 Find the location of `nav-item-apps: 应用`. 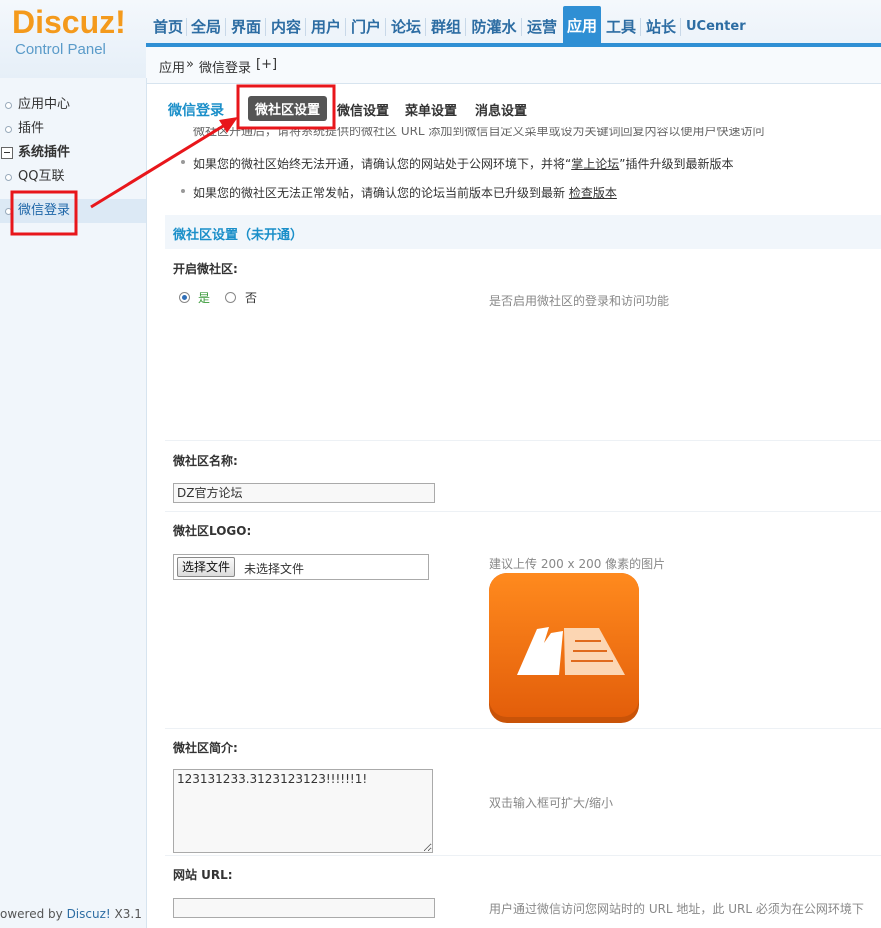

nav-item-apps: 应用 is located at coordinates (582, 25).